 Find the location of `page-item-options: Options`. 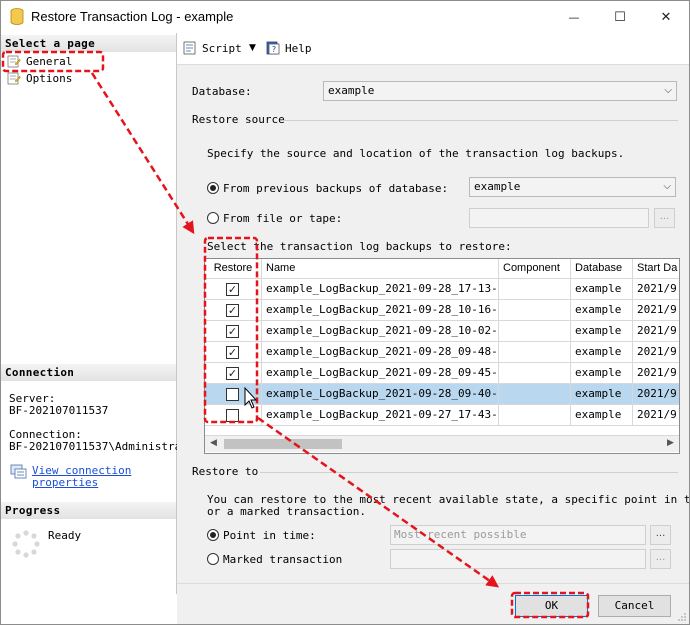

page-item-options: Options is located at coordinates (39, 78).